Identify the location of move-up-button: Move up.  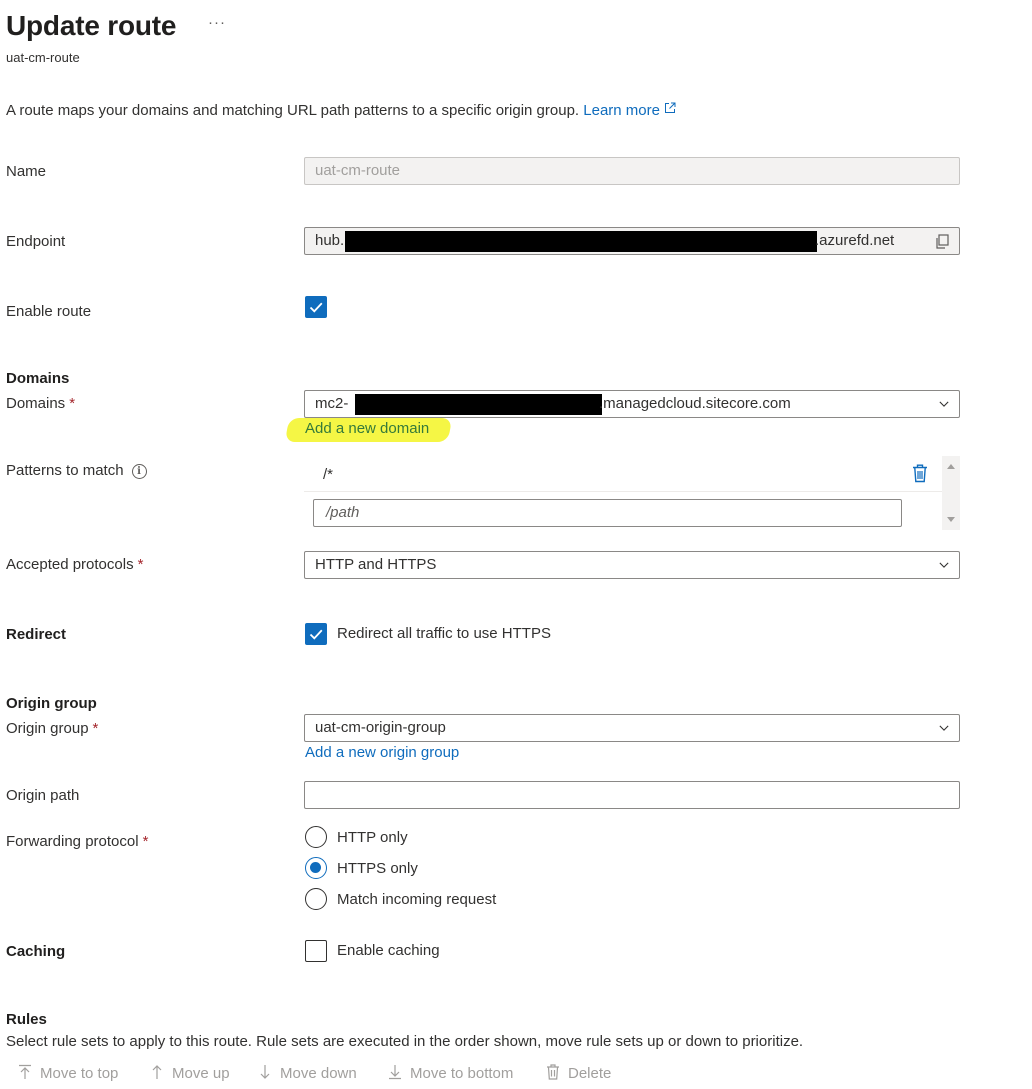
(190, 1073).